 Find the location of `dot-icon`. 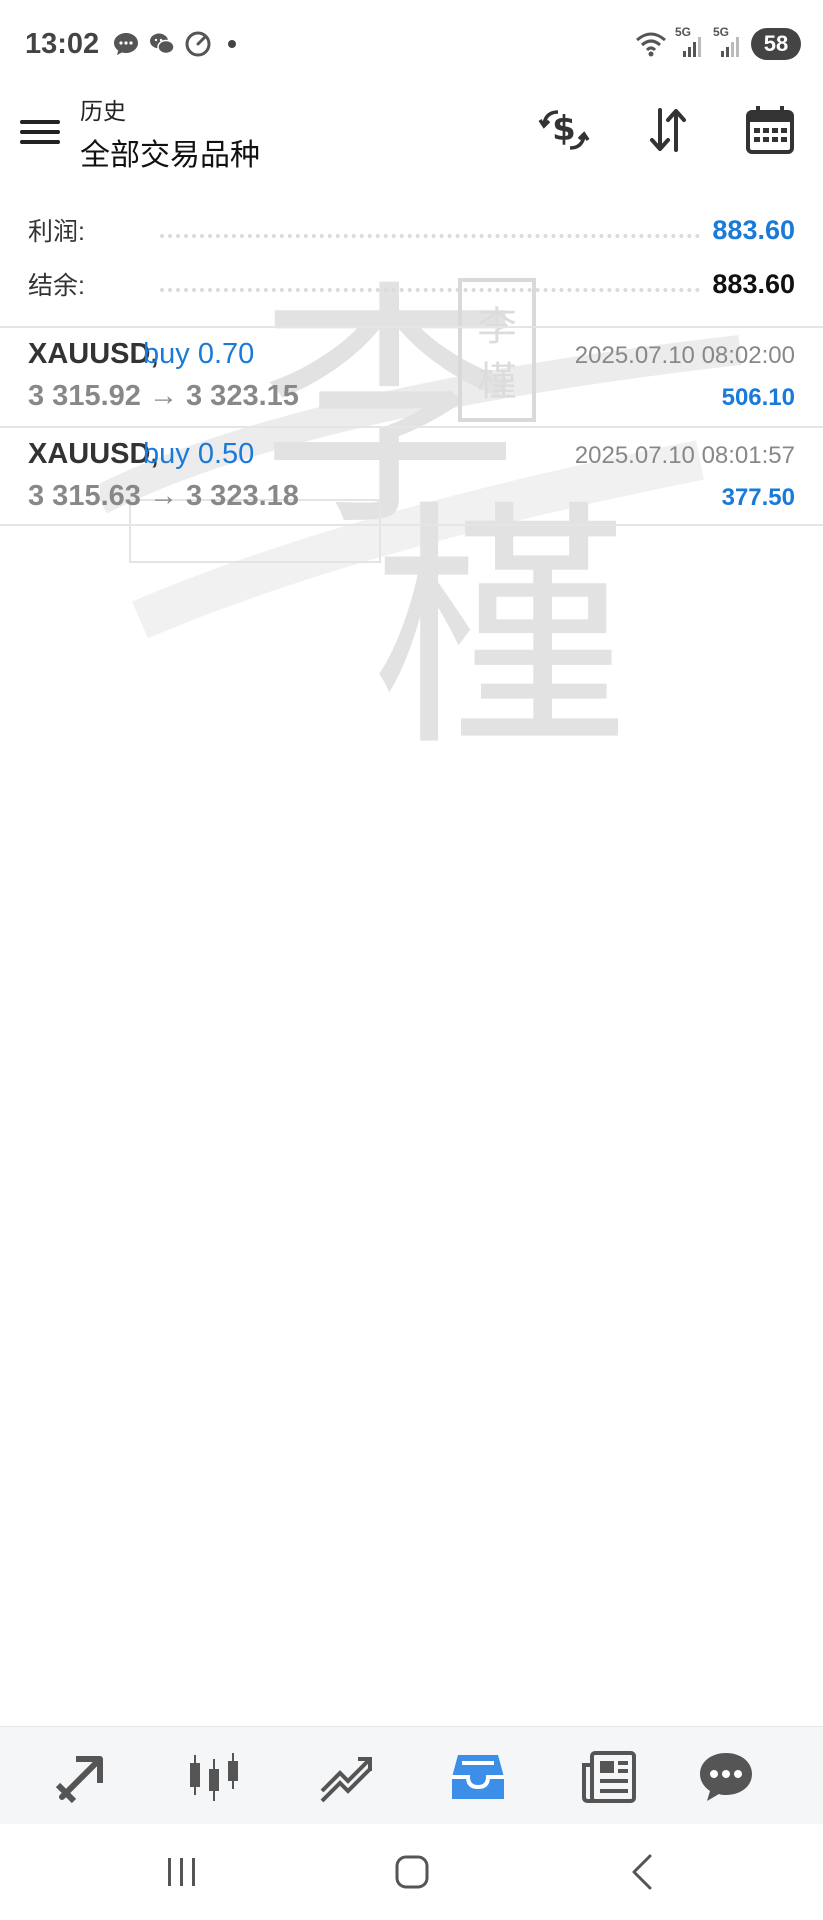

dot-icon is located at coordinates (232, 44).